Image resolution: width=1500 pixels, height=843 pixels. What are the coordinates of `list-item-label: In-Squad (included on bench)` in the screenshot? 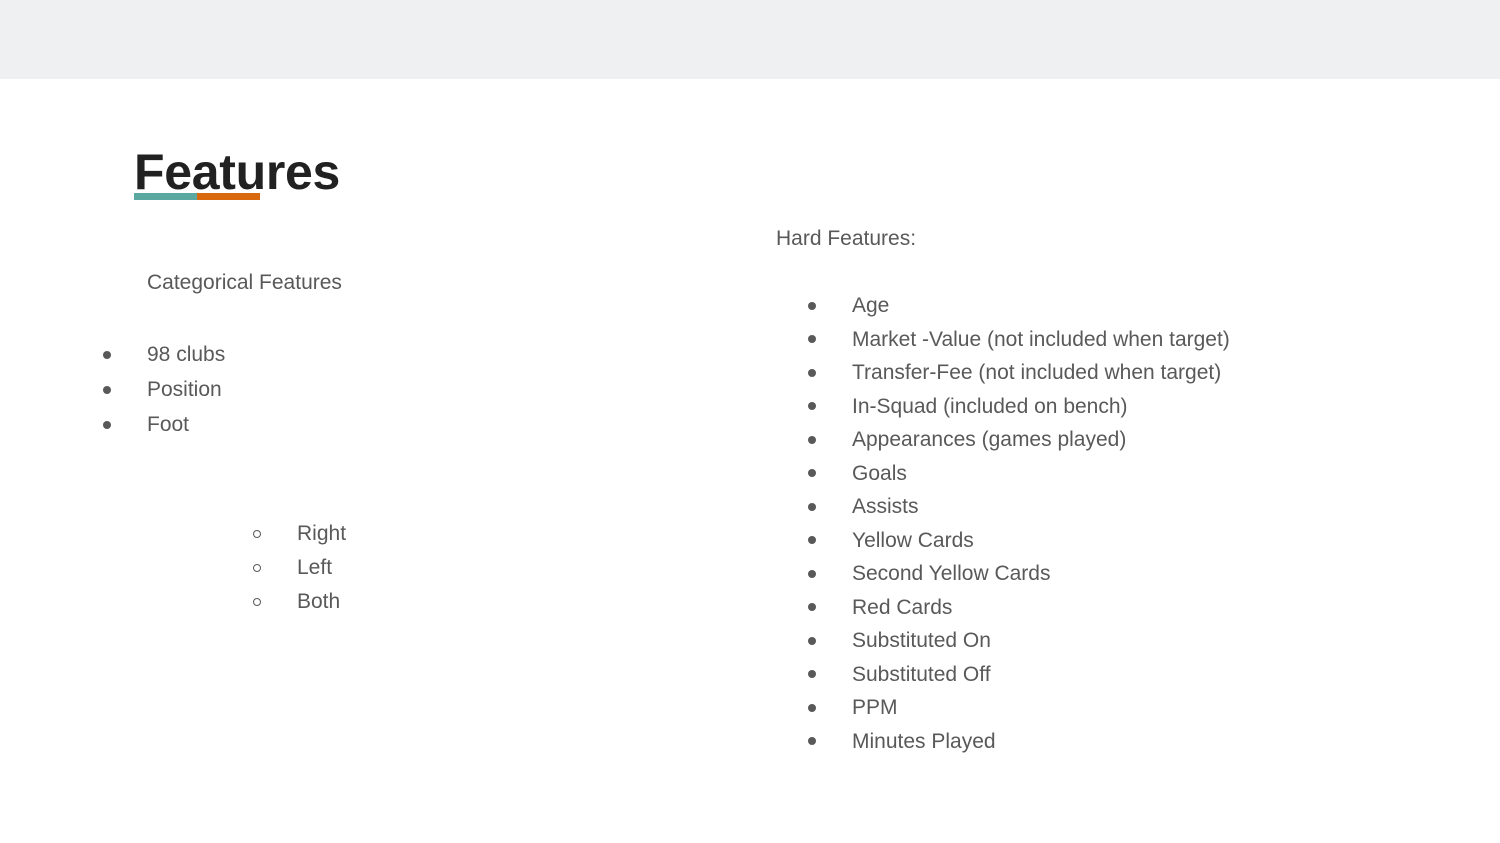 It's located at (990, 406).